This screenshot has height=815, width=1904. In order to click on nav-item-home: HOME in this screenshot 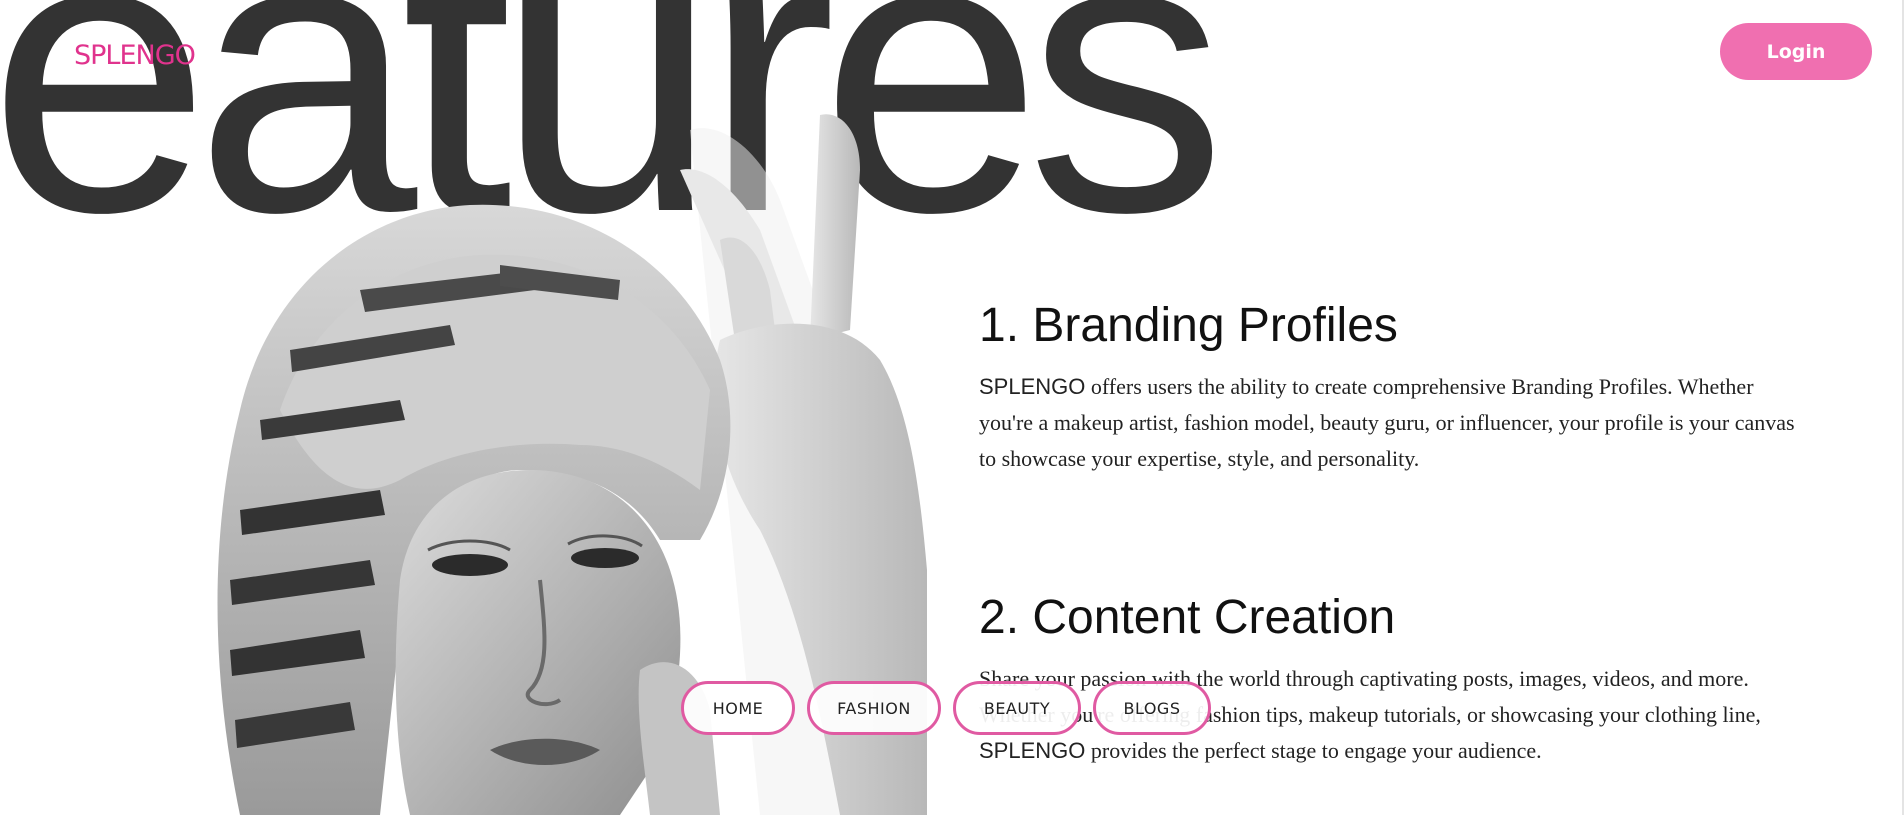, I will do `click(738, 708)`.